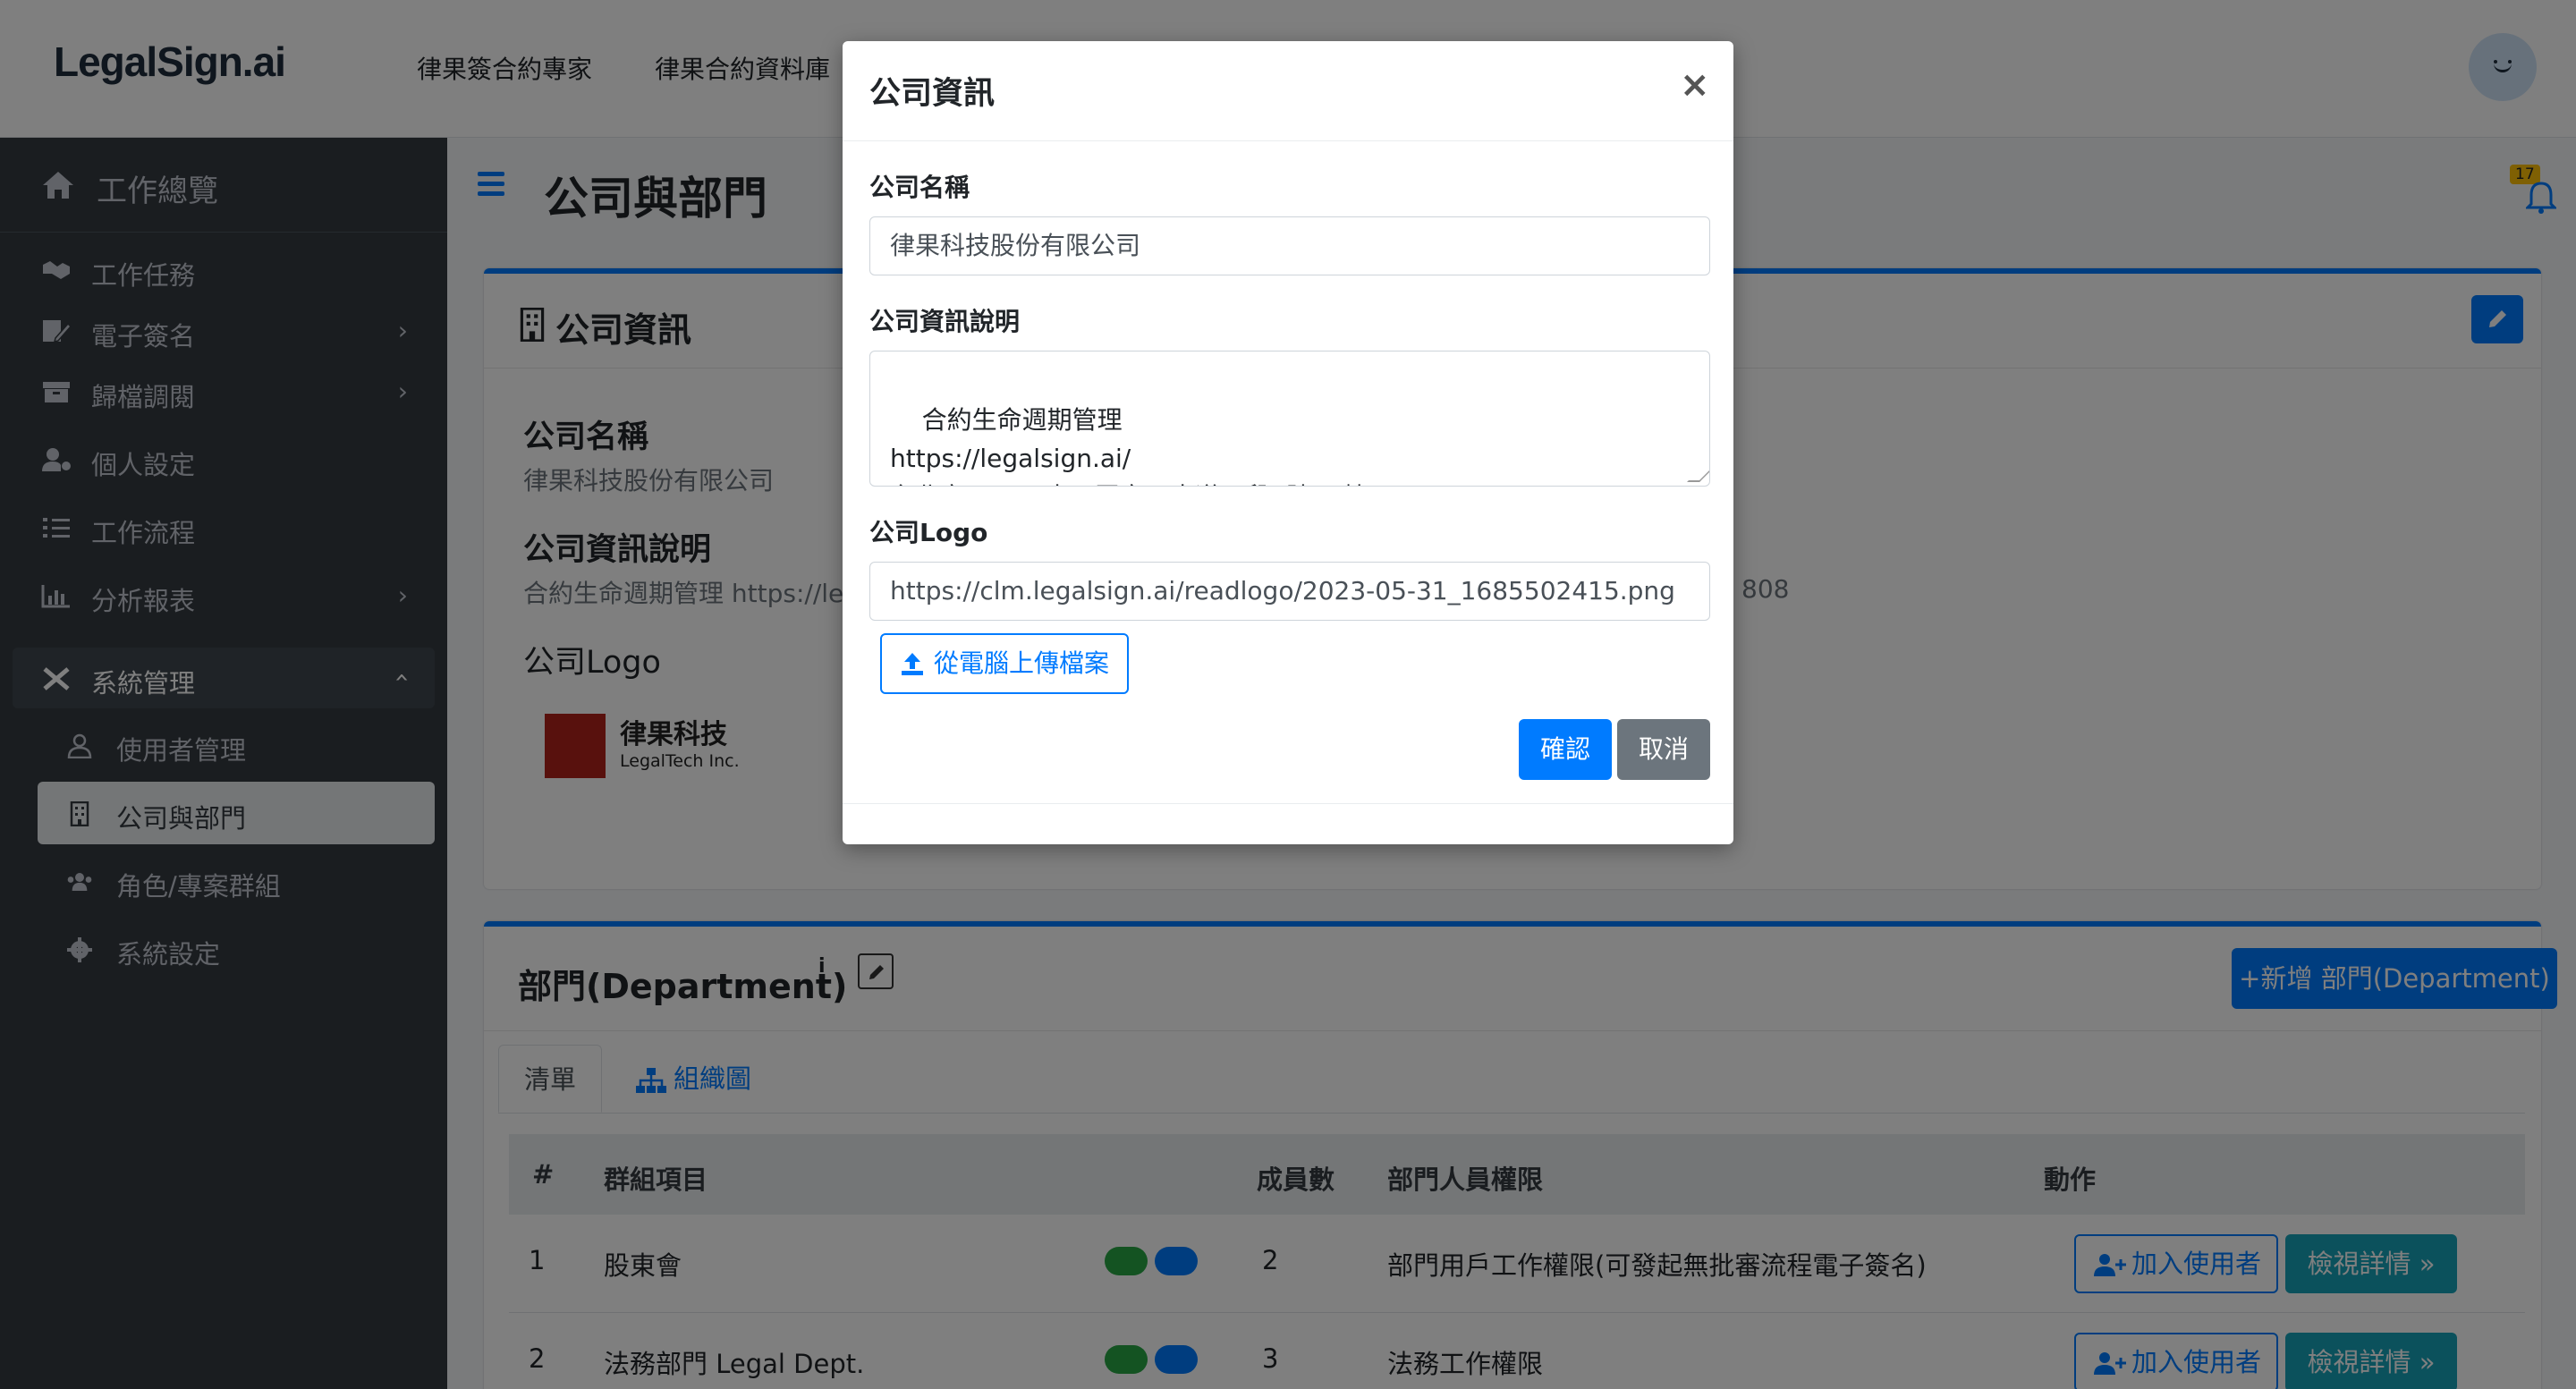 This screenshot has width=2576, height=1389. What do you see at coordinates (919, 187) in the screenshot?
I see `company-name-label: 公司名稱` at bounding box center [919, 187].